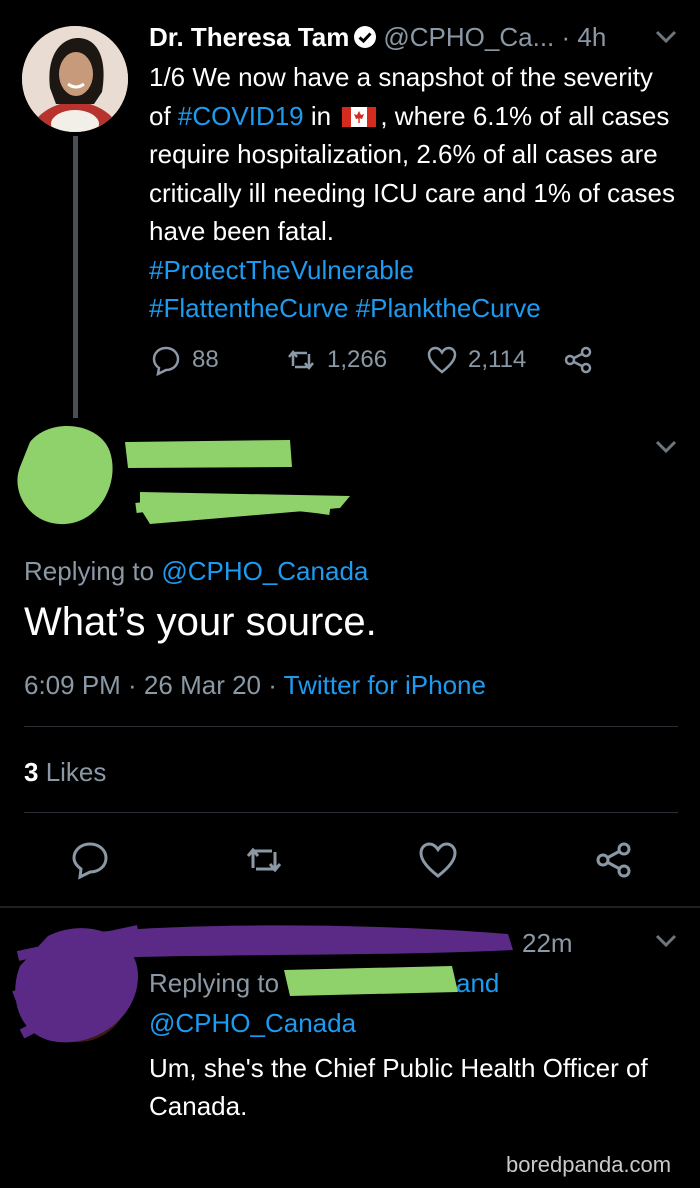 The width and height of the screenshot is (700, 1188). What do you see at coordinates (589, 1164) in the screenshot?
I see `watermark: boredpanda.com` at bounding box center [589, 1164].